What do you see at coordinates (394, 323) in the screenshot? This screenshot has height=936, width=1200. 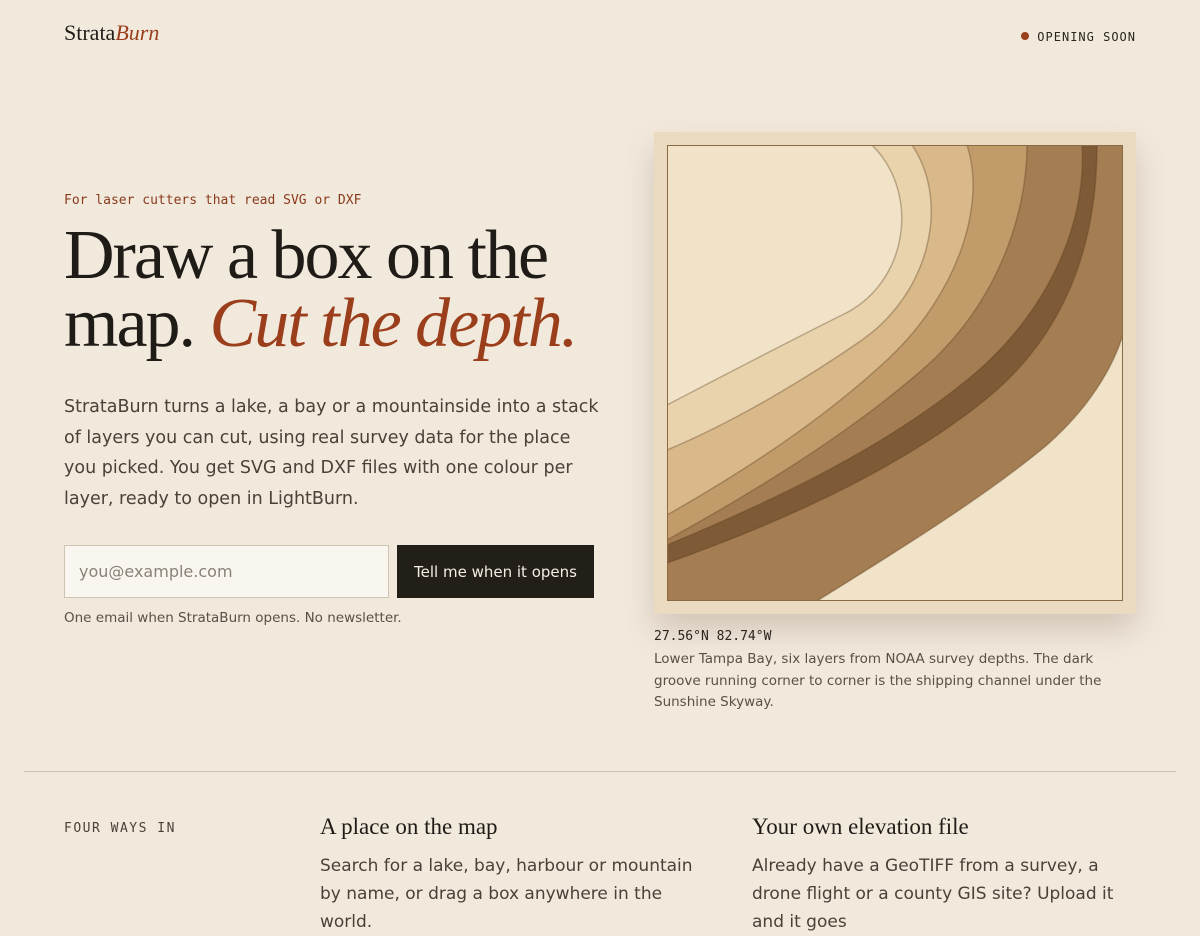 I see `headline-emphasis: Cut the depth.` at bounding box center [394, 323].